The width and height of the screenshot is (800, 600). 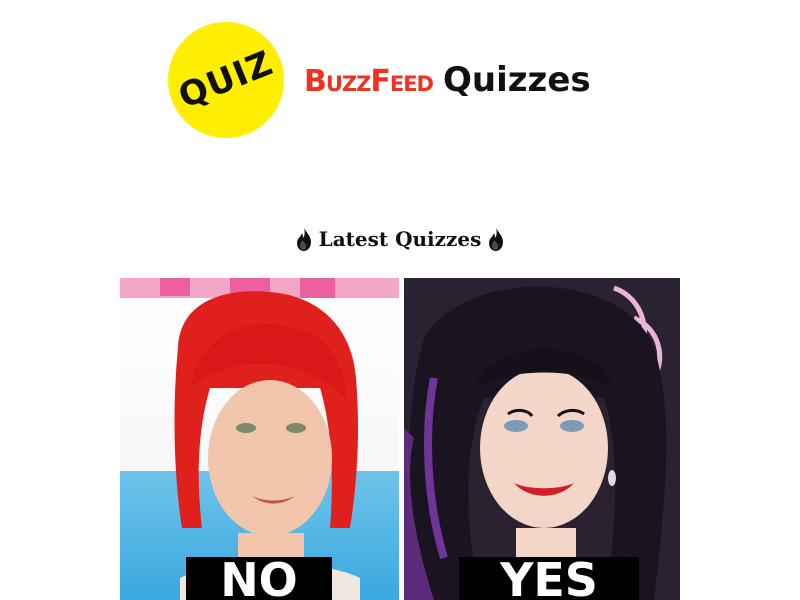 I want to click on brand-logo: BuzzFeed Quizzes, so click(x=447, y=80).